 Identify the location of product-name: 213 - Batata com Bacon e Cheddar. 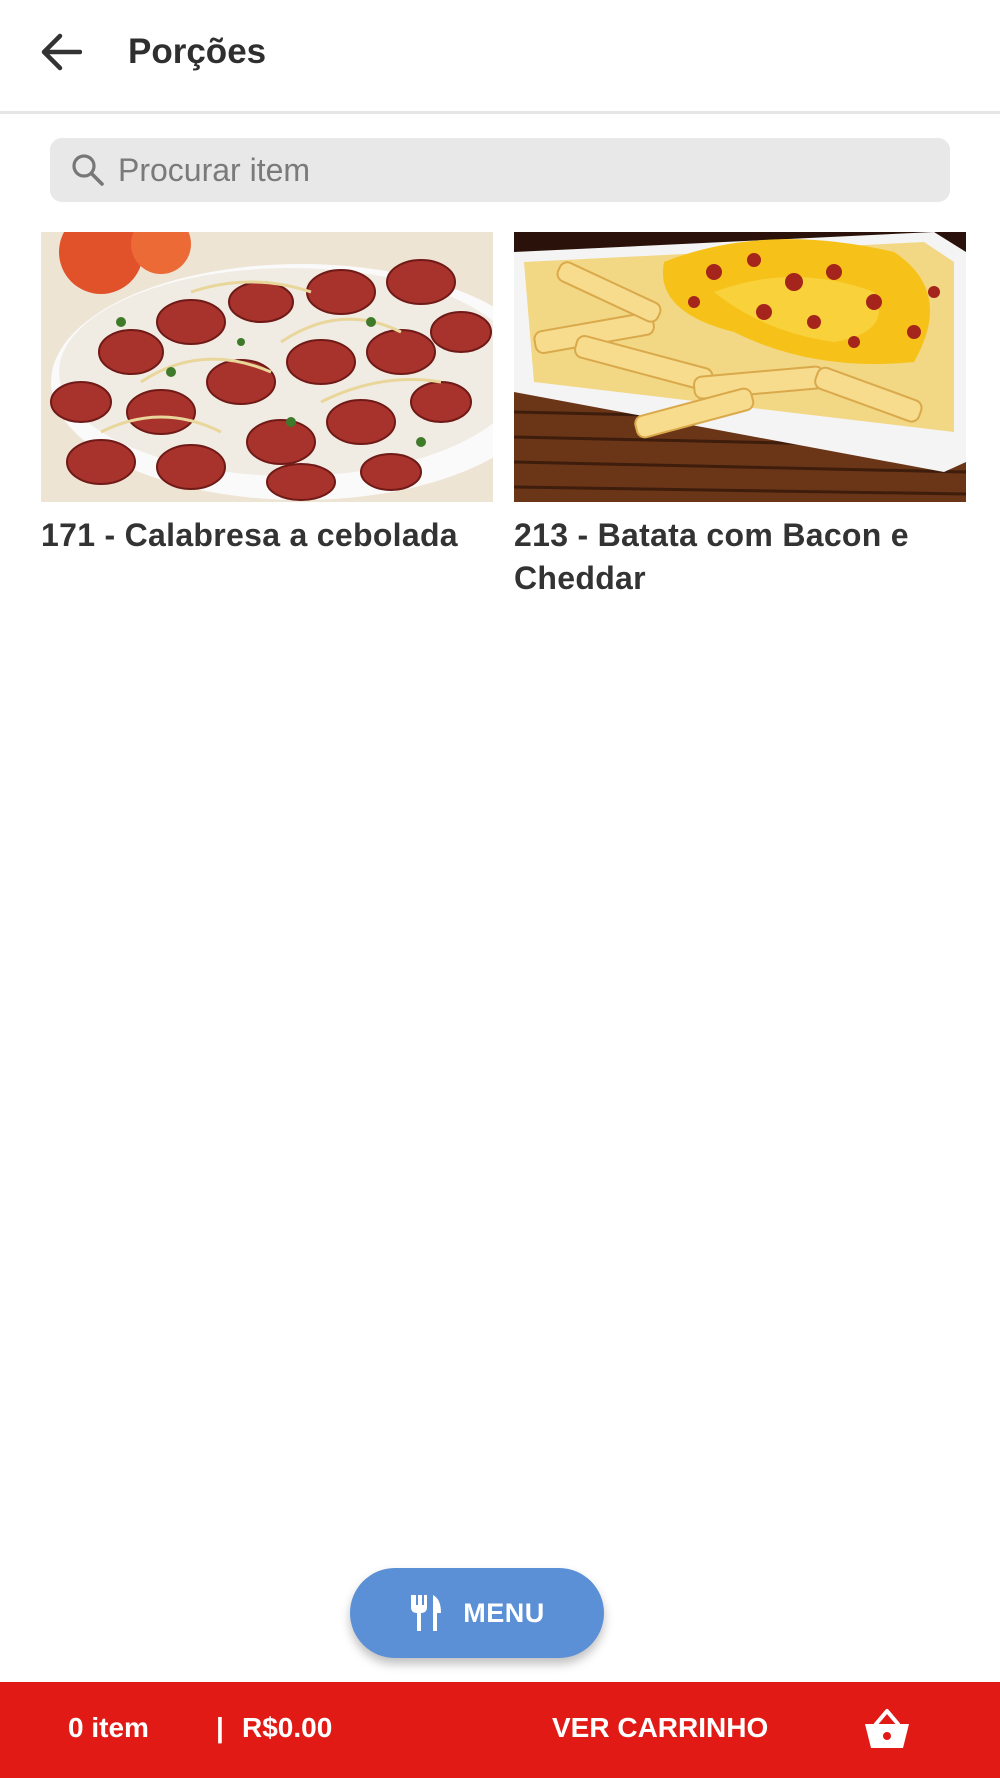
(711, 556).